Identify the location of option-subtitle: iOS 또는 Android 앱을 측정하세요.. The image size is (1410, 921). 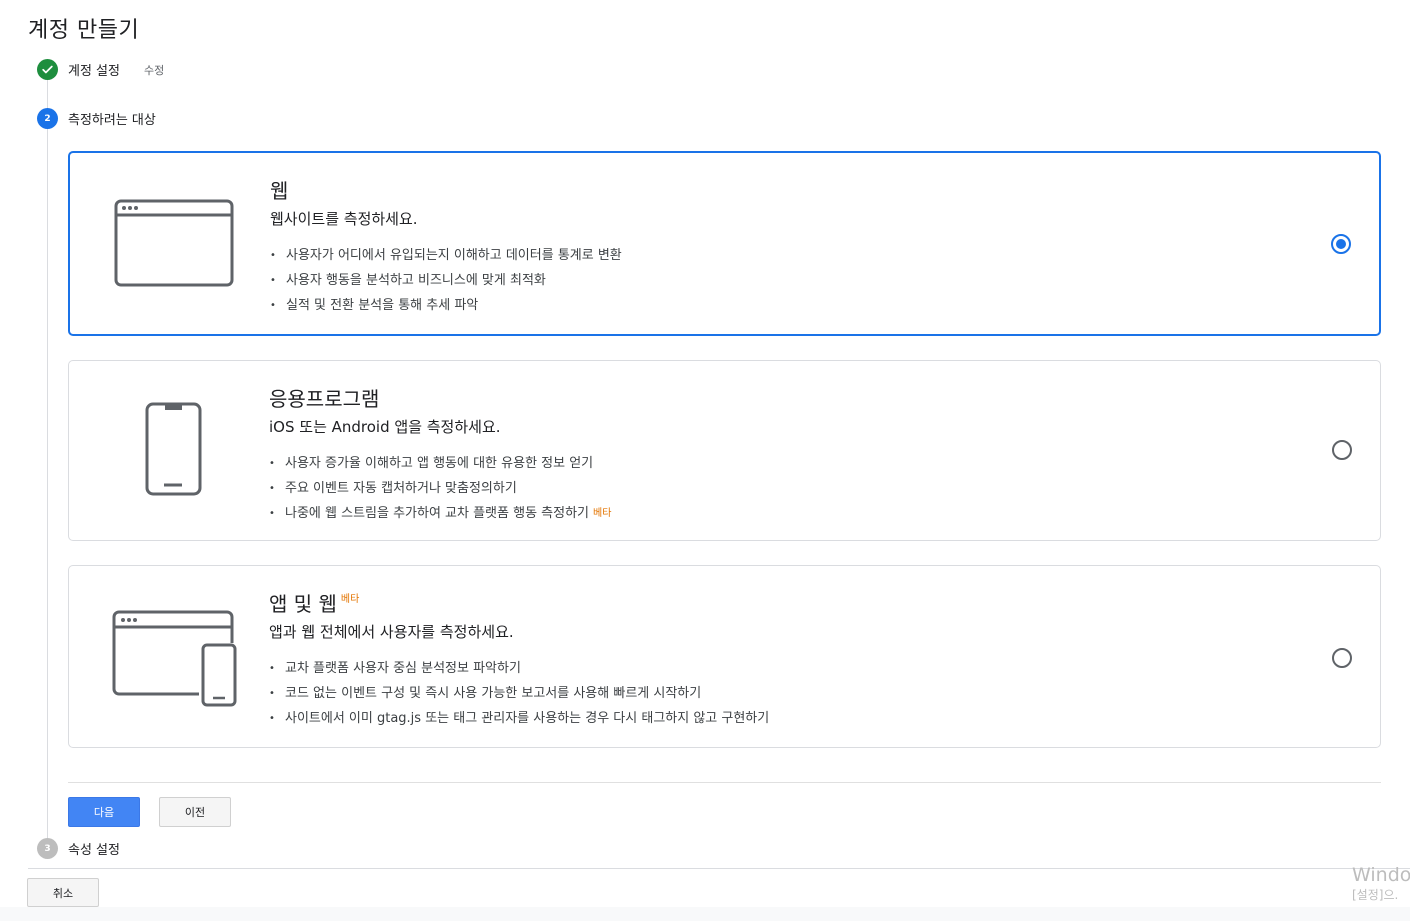
(385, 427).